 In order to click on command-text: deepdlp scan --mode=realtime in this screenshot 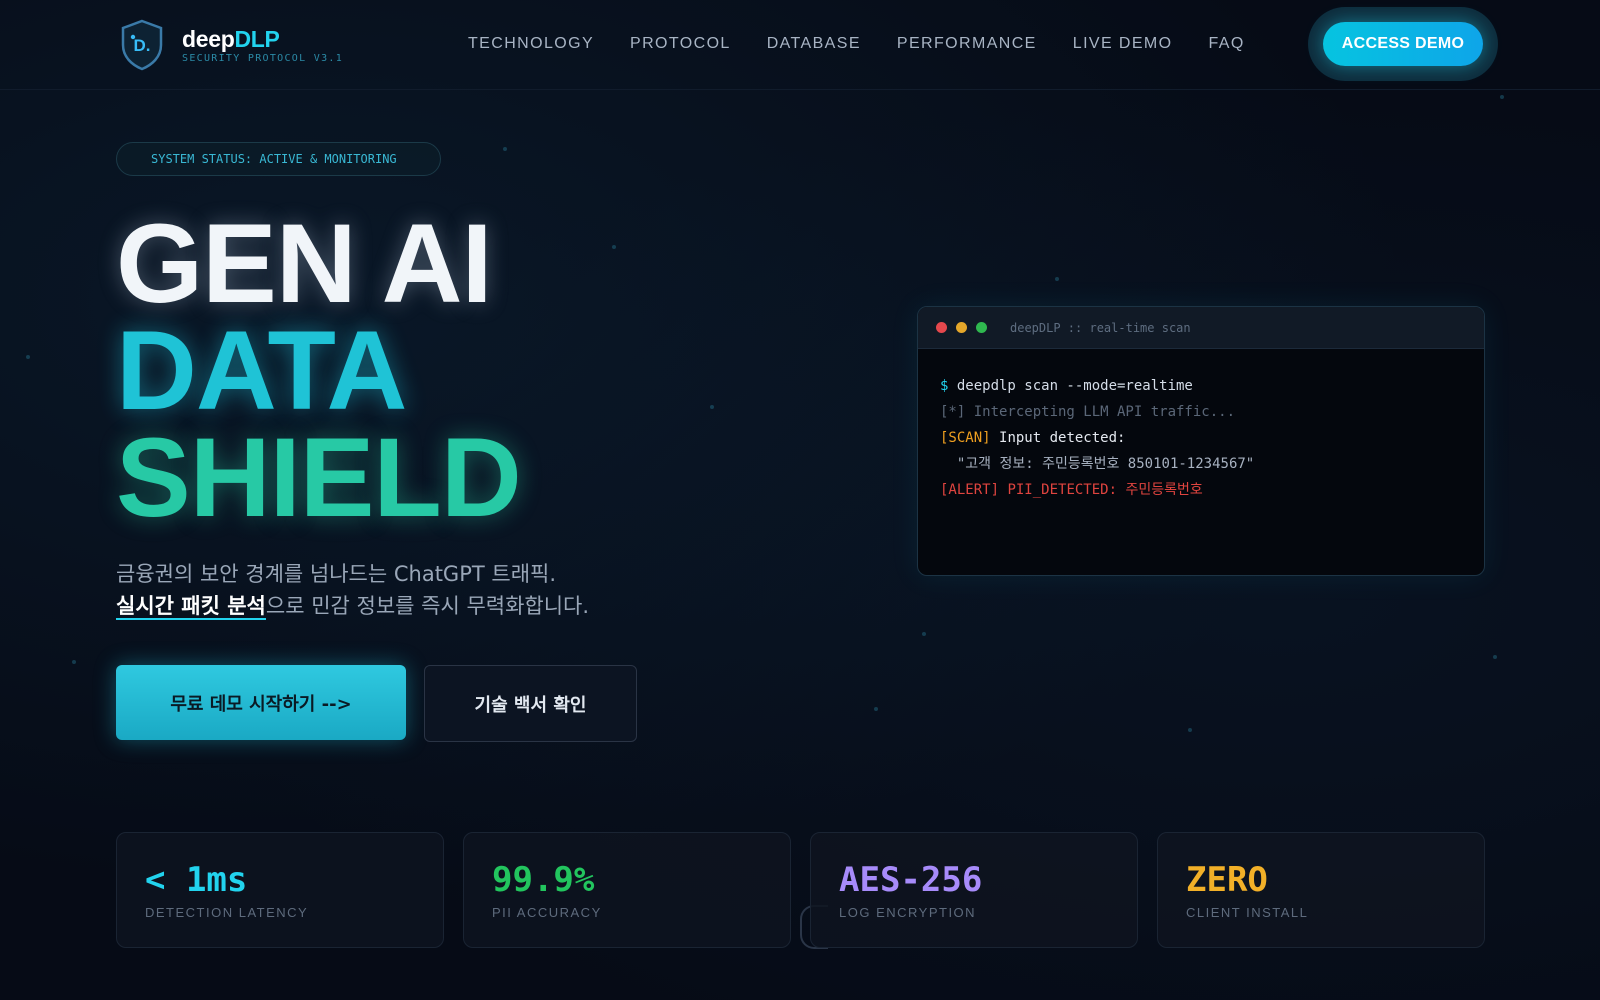, I will do `click(1074, 386)`.